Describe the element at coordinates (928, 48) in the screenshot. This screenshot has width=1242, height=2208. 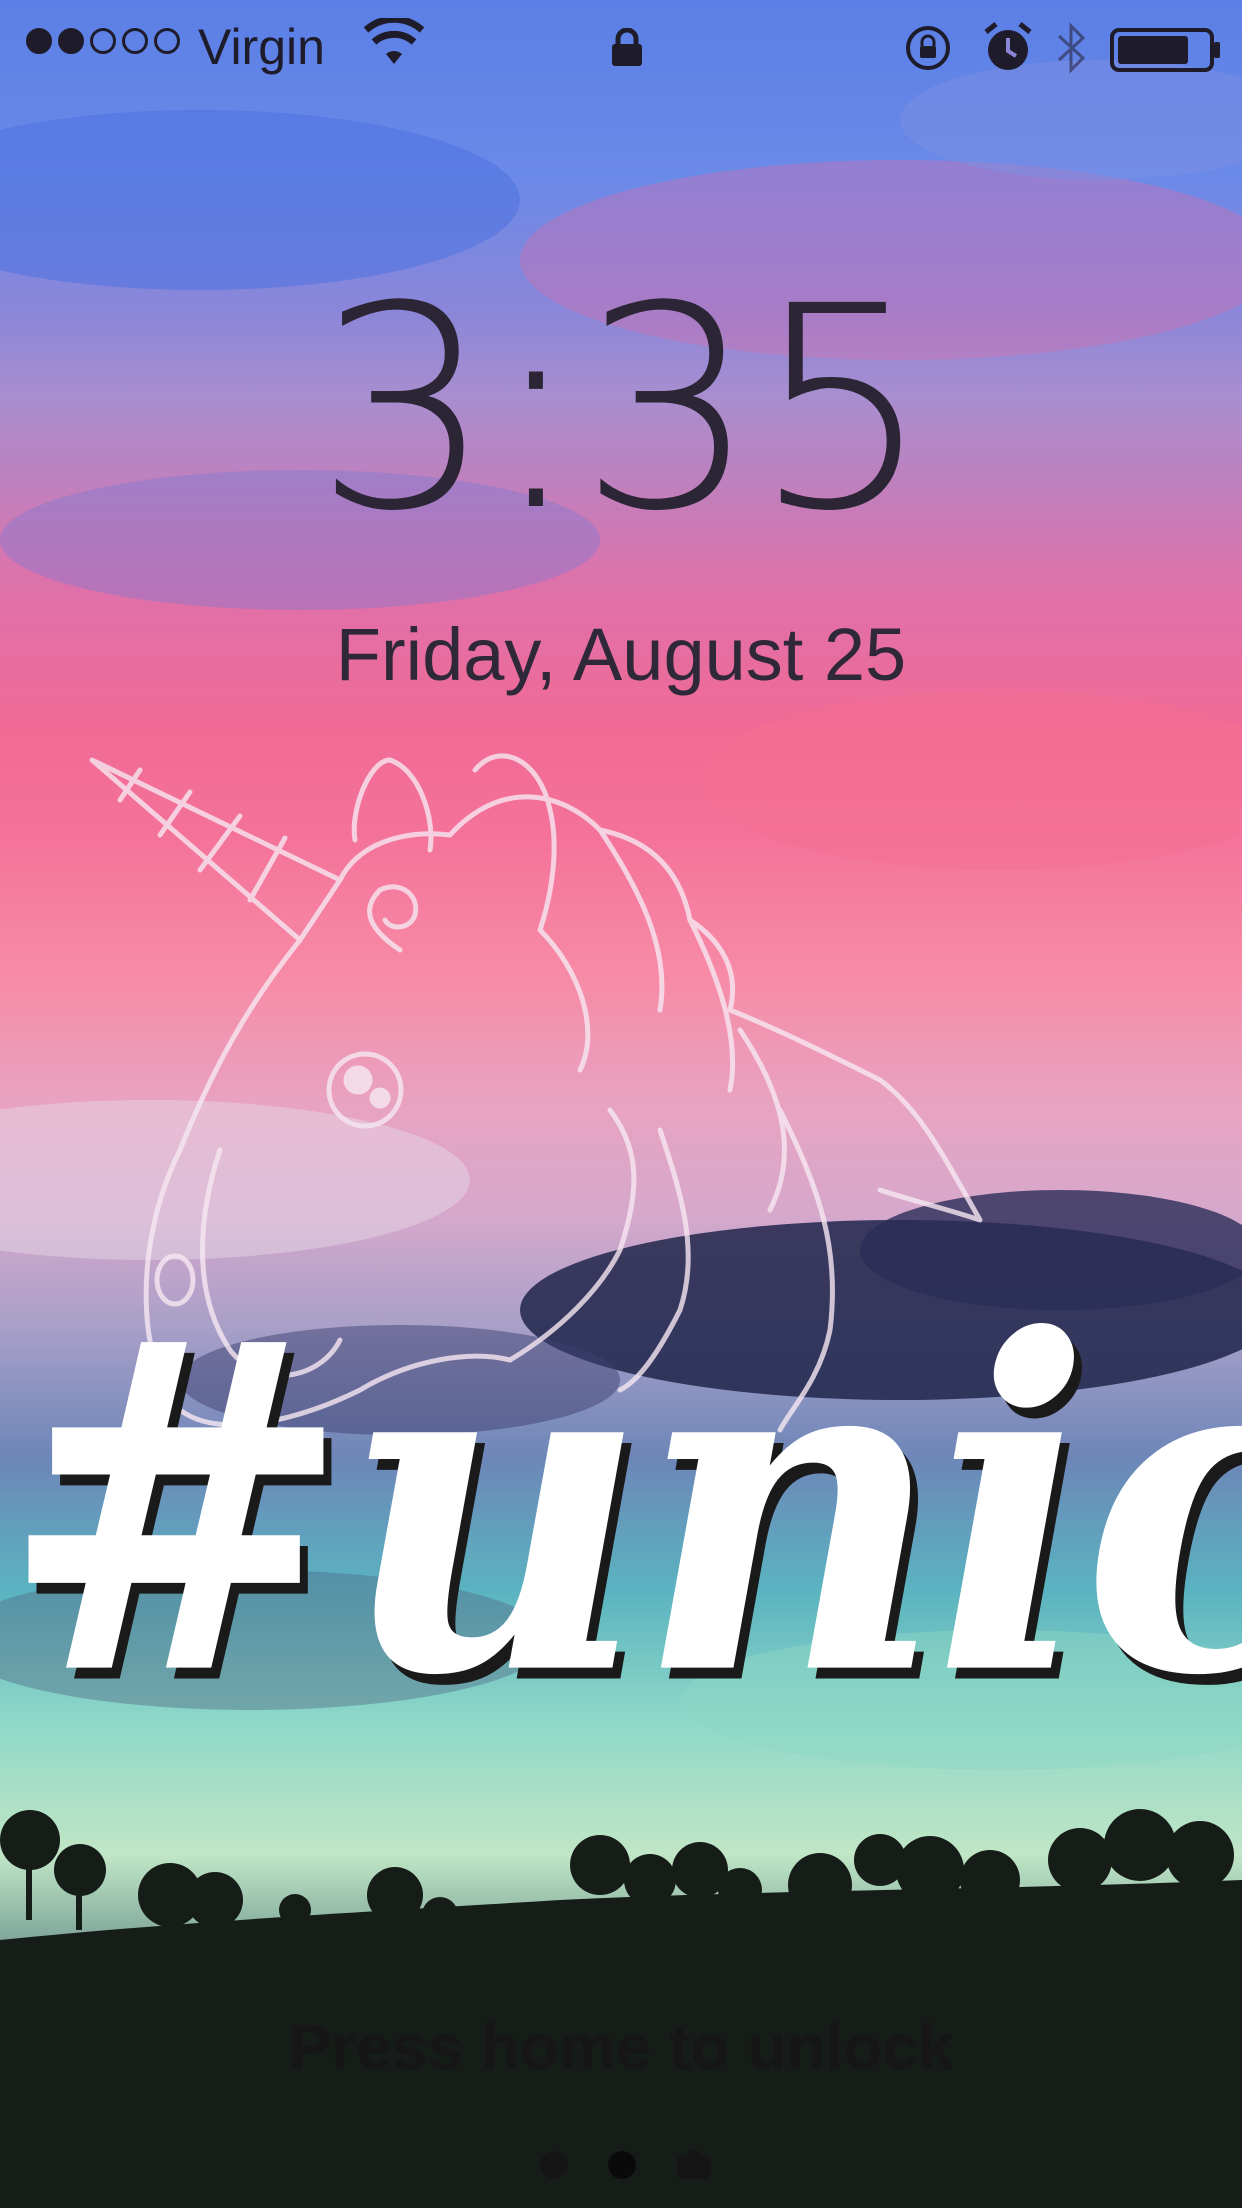
I see `rotation-lock-icon` at that location.